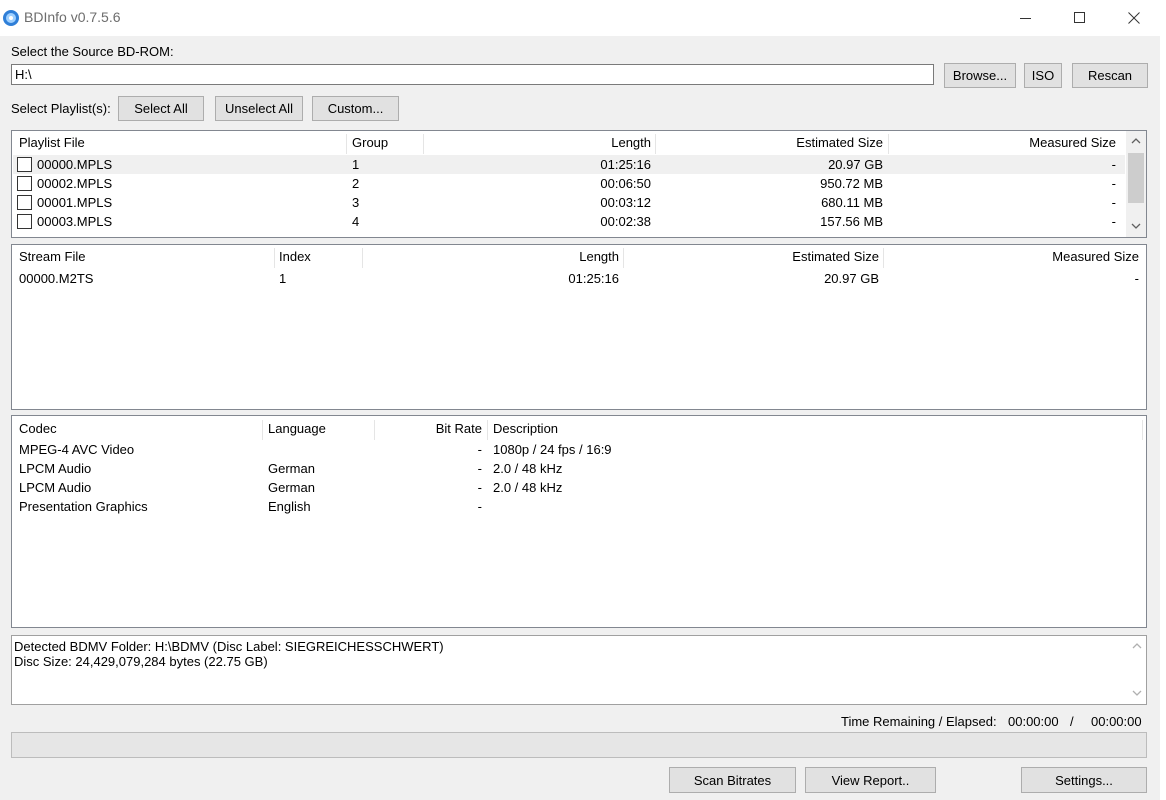 This screenshot has height=800, width=1166. I want to click on time-label: Time Remaining / Elapsed:, so click(919, 721).